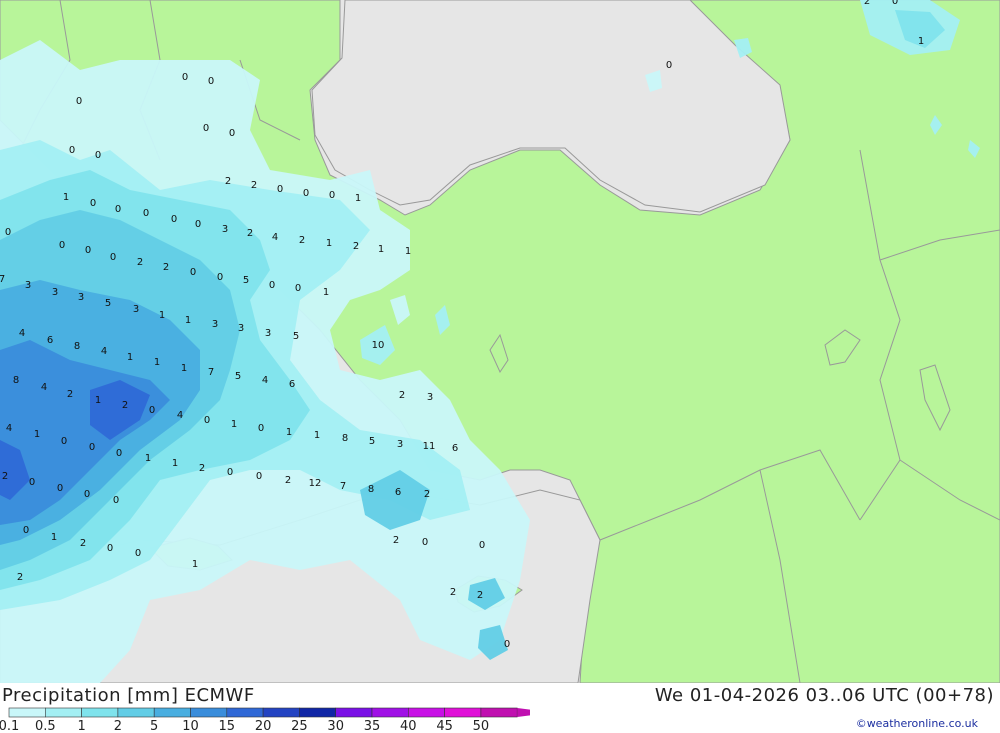  Describe the element at coordinates (378, 345) in the screenshot. I see `precip-value-label: 10` at that location.